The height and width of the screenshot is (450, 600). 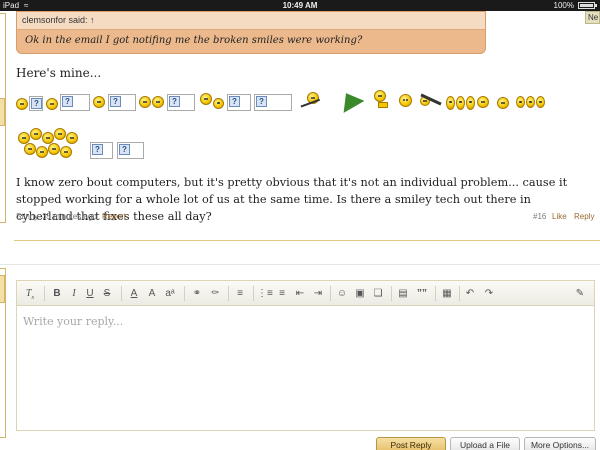 What do you see at coordinates (282, 293) in the screenshot?
I see `numbered-list-icon: ≡` at bounding box center [282, 293].